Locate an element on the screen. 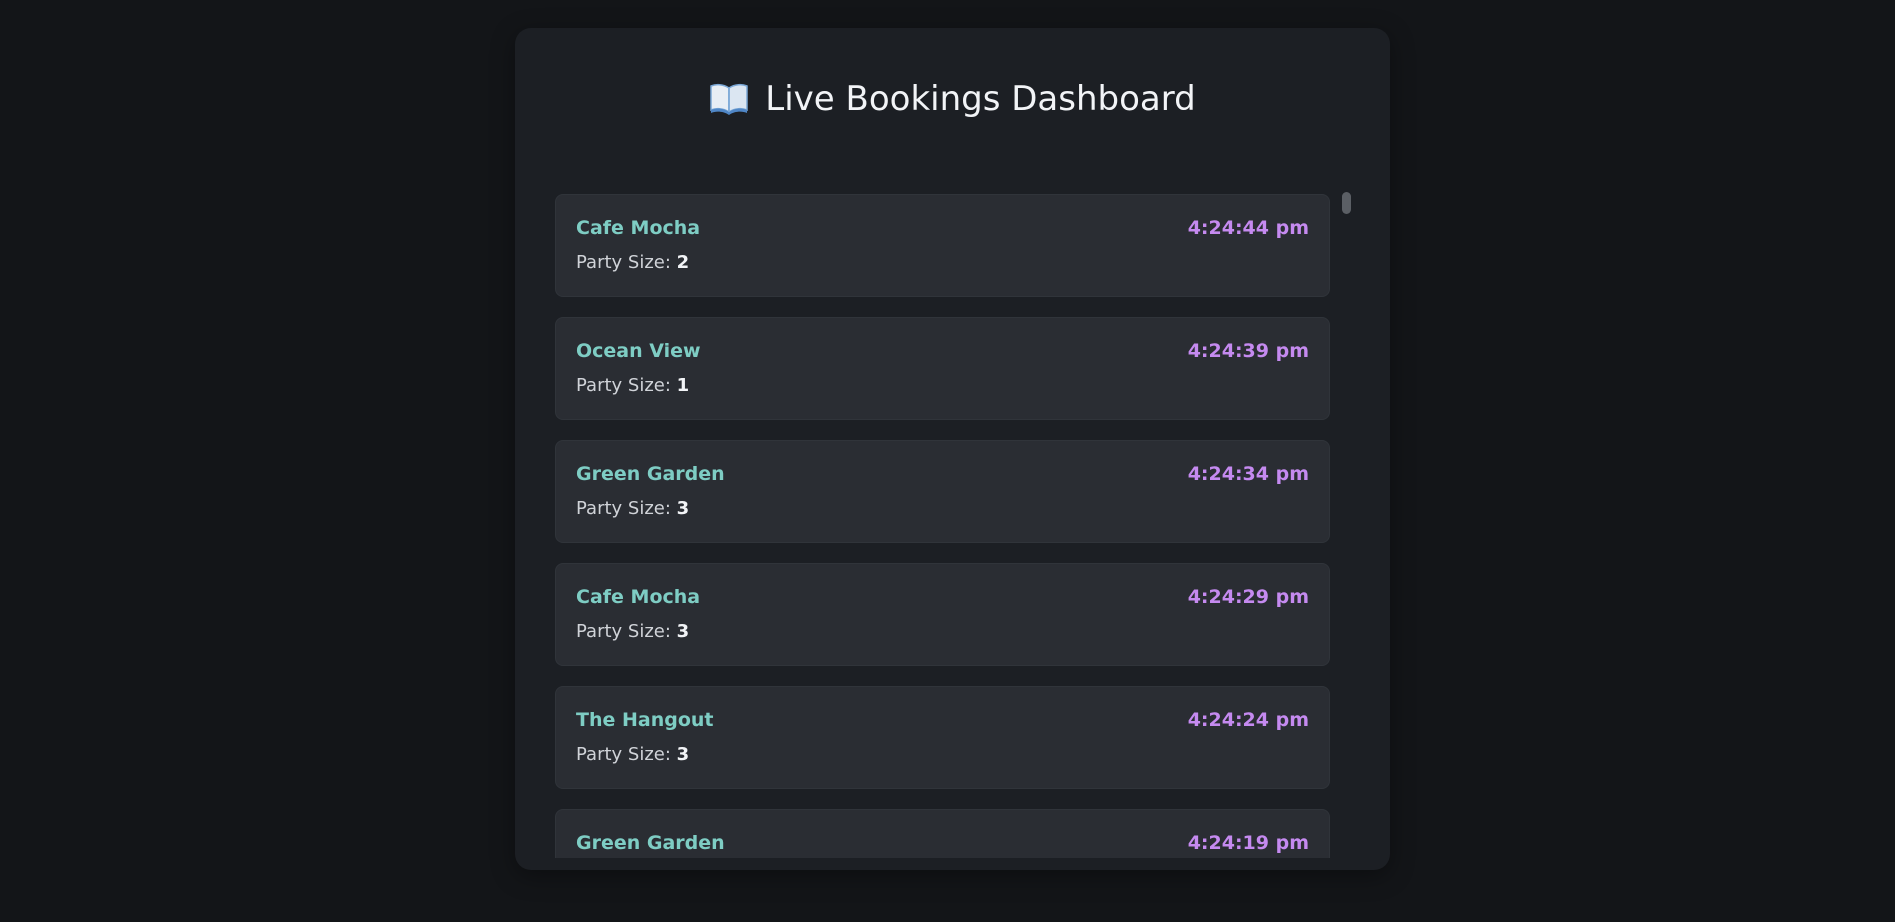  scrollbar-thumb is located at coordinates (1346, 203).